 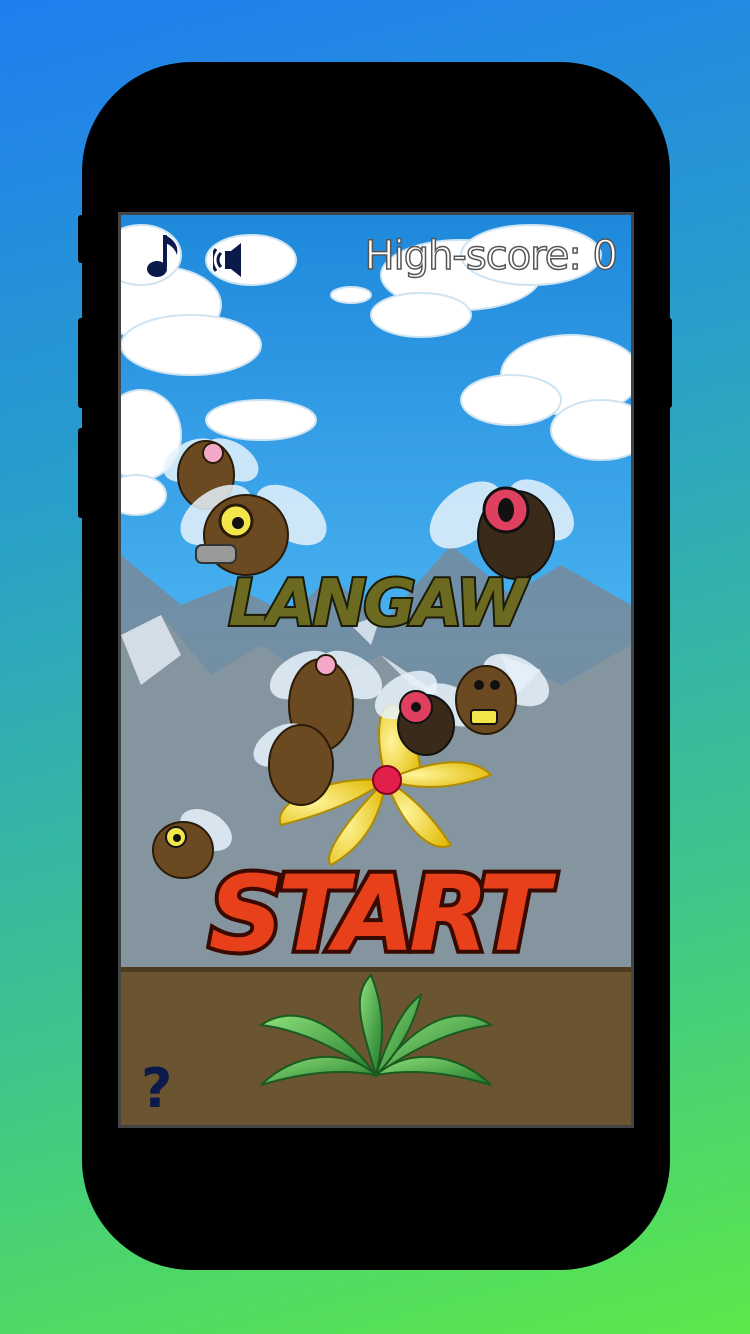 I want to click on phone-volume-up, so click(x=82, y=363).